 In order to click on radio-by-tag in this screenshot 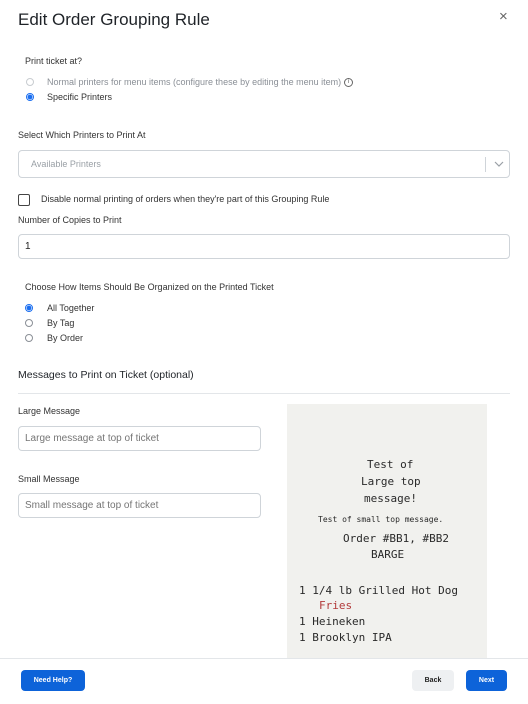, I will do `click(29, 323)`.